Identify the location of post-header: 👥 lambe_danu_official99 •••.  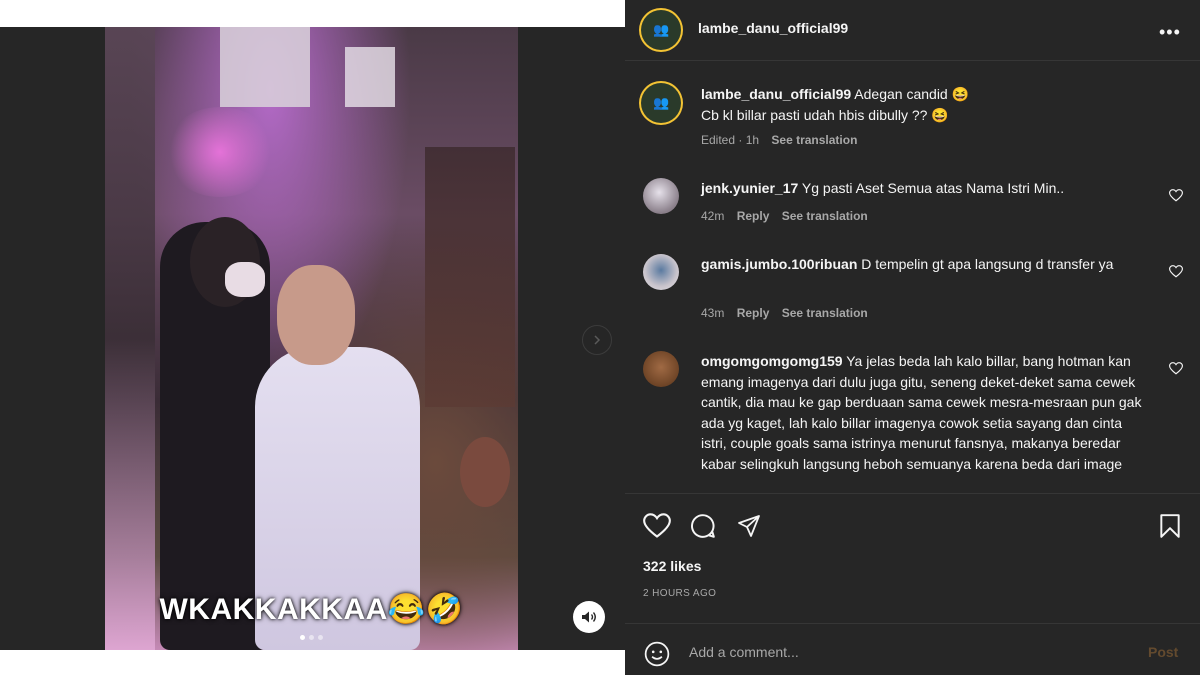
(912, 30).